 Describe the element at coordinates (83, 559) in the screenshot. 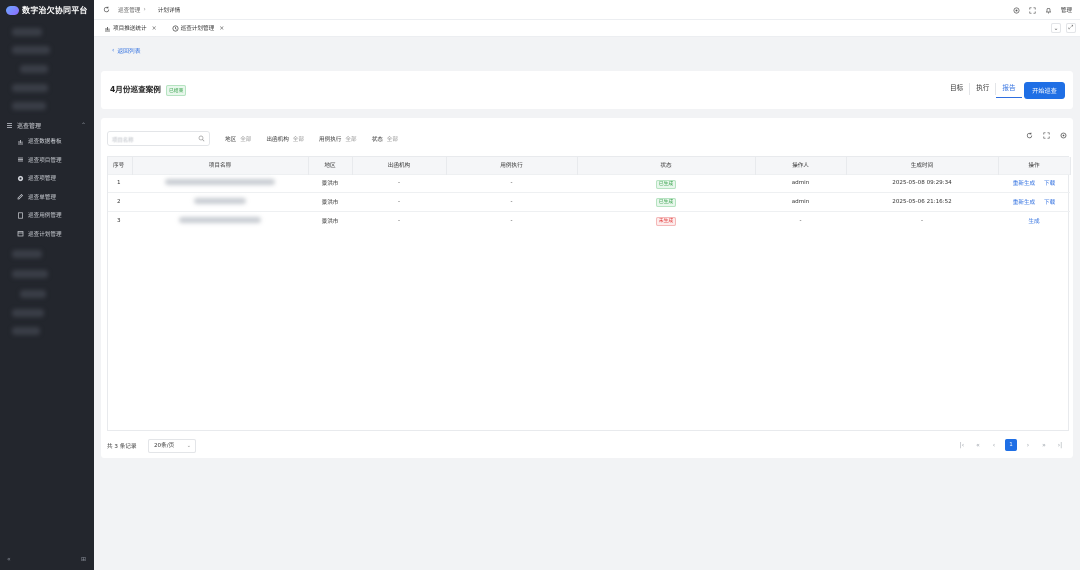

I see `sidebar-settings-icon: ⊞` at that location.